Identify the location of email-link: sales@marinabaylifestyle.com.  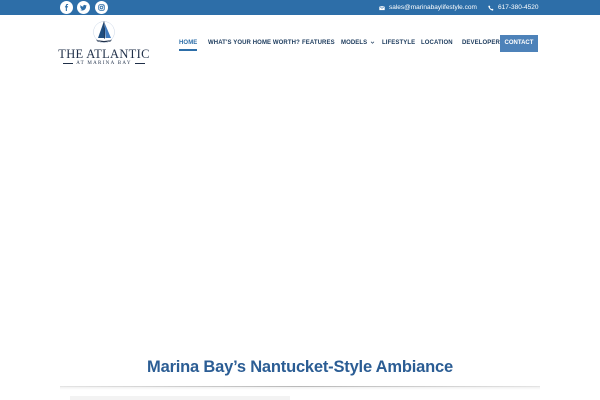
(428, 7).